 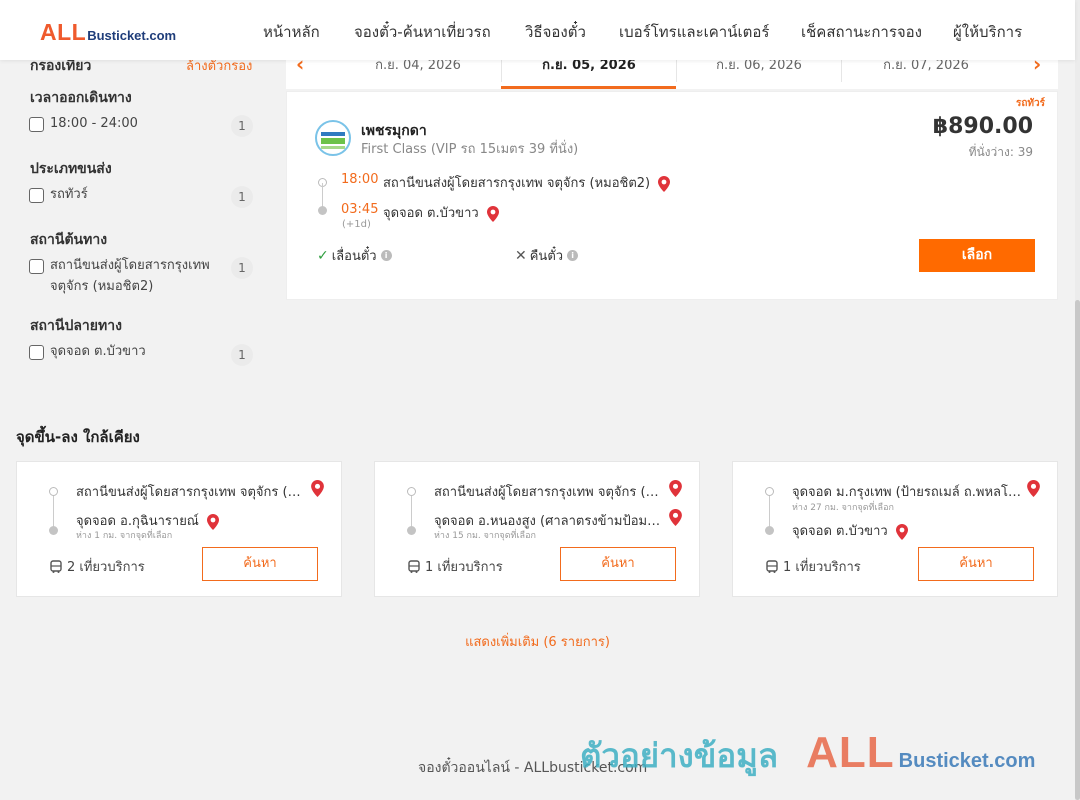 What do you see at coordinates (588, 87) in the screenshot?
I see `active-tab-indicator` at bounding box center [588, 87].